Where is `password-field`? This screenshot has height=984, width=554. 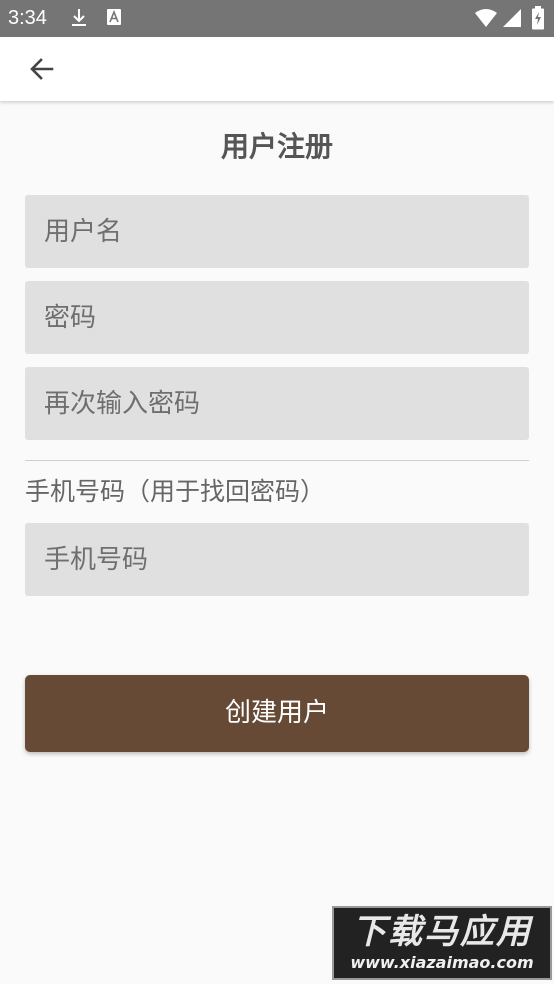
password-field is located at coordinates (277, 317).